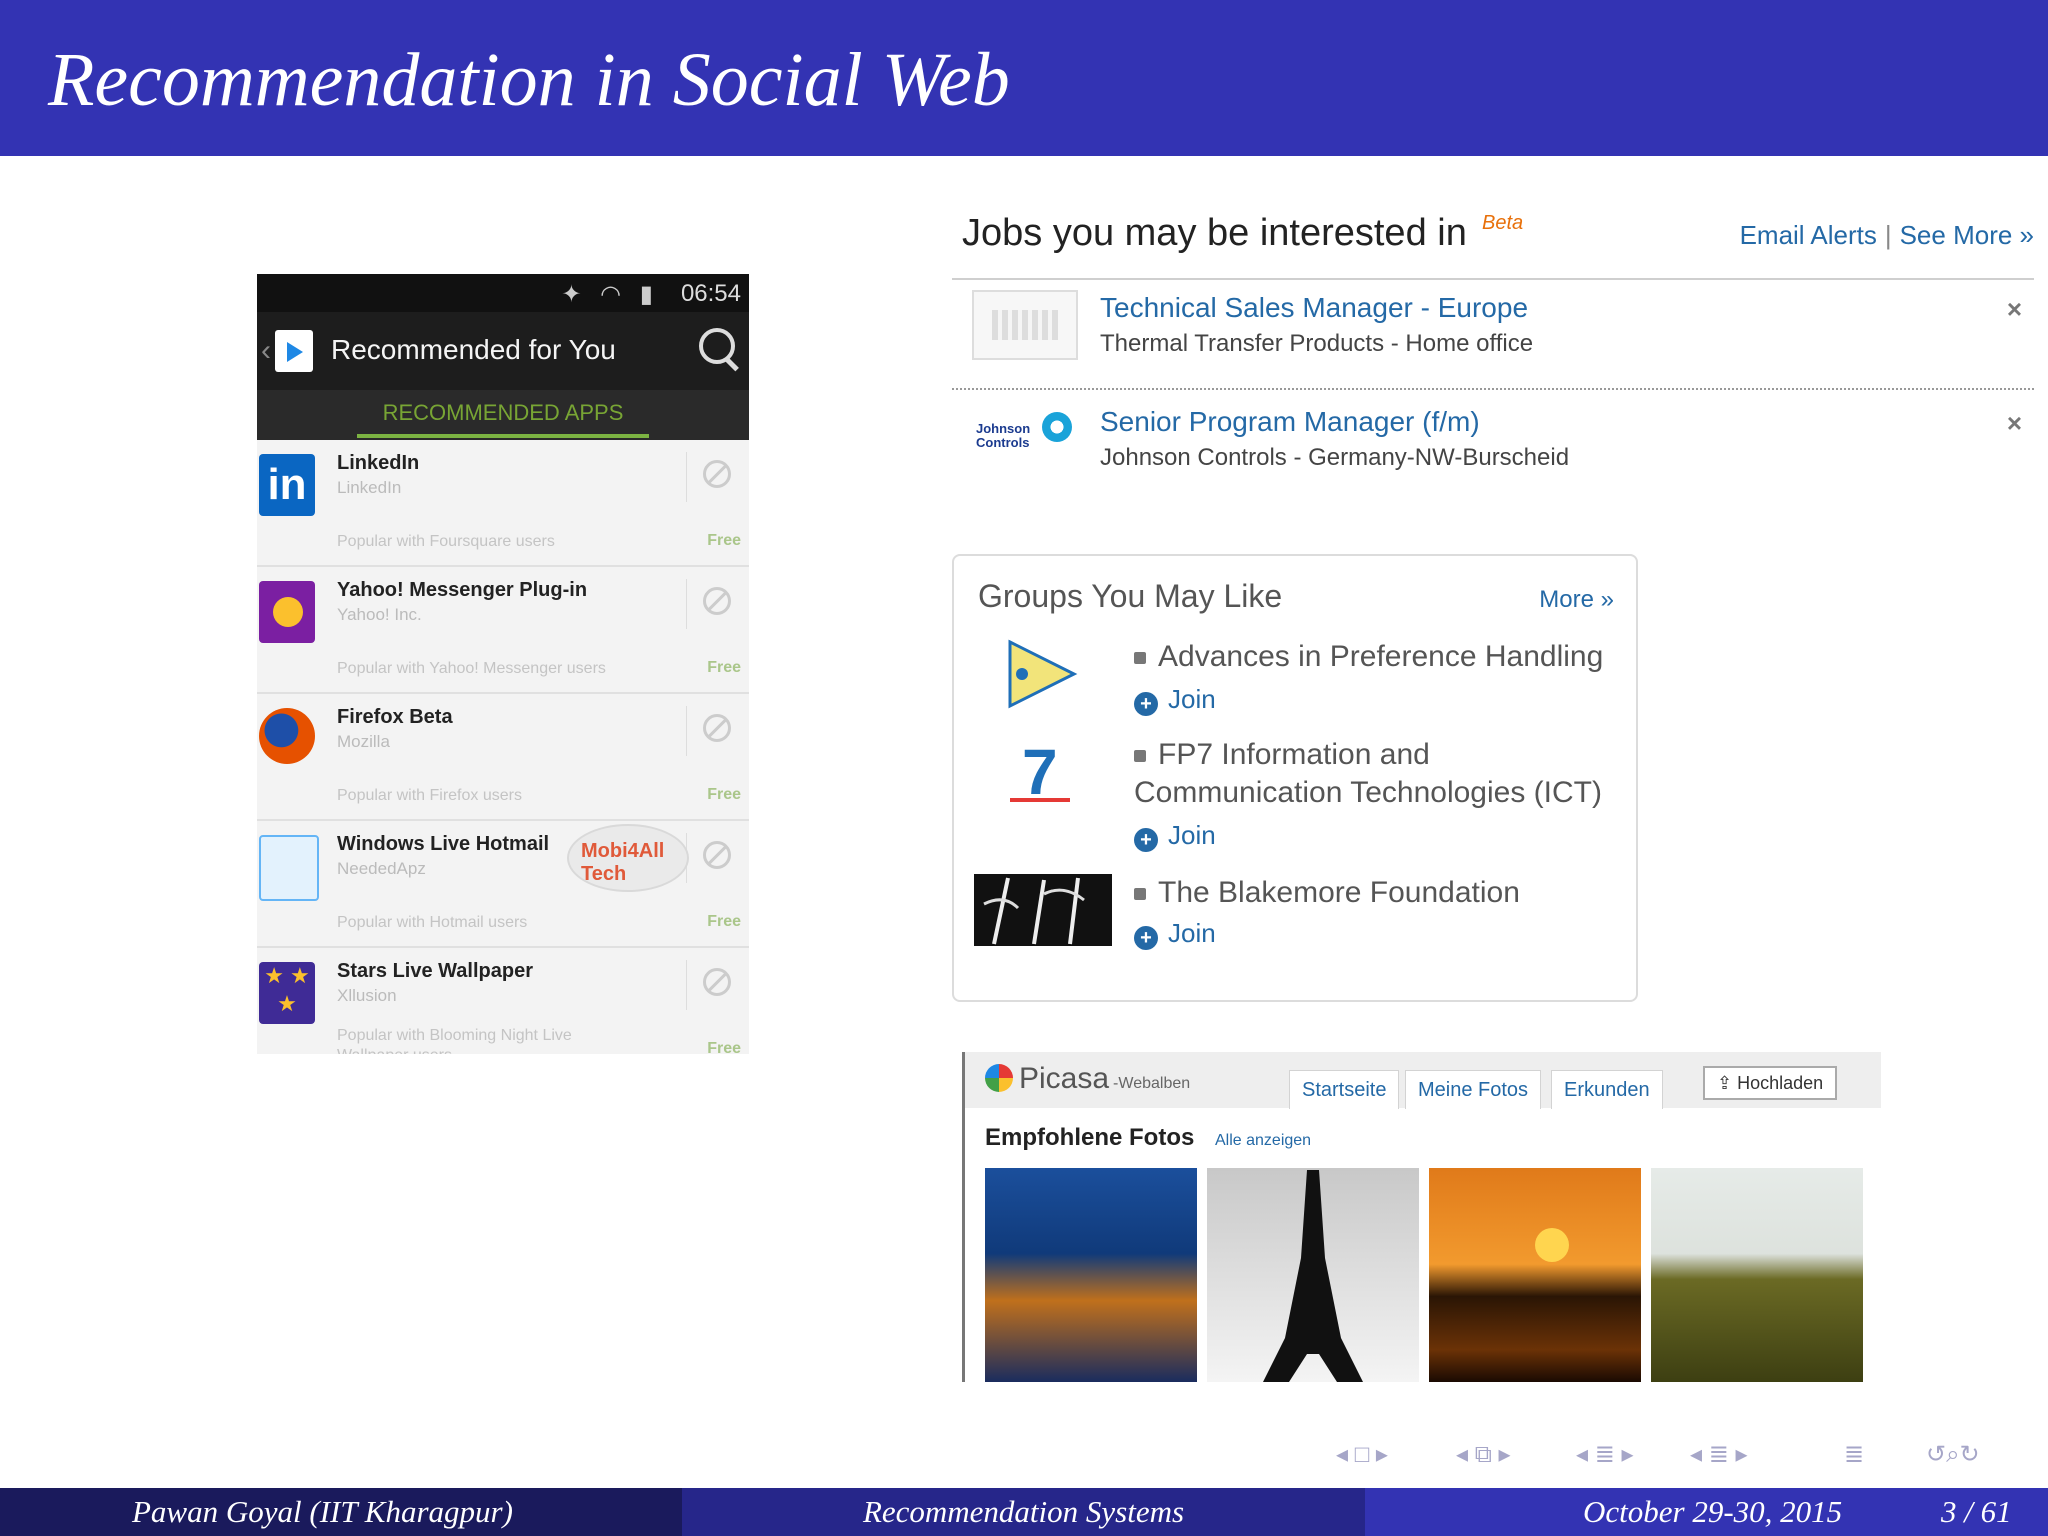 This screenshot has height=1536, width=2048. Describe the element at coordinates (1043, 910) in the screenshot. I see `group-logo` at that location.